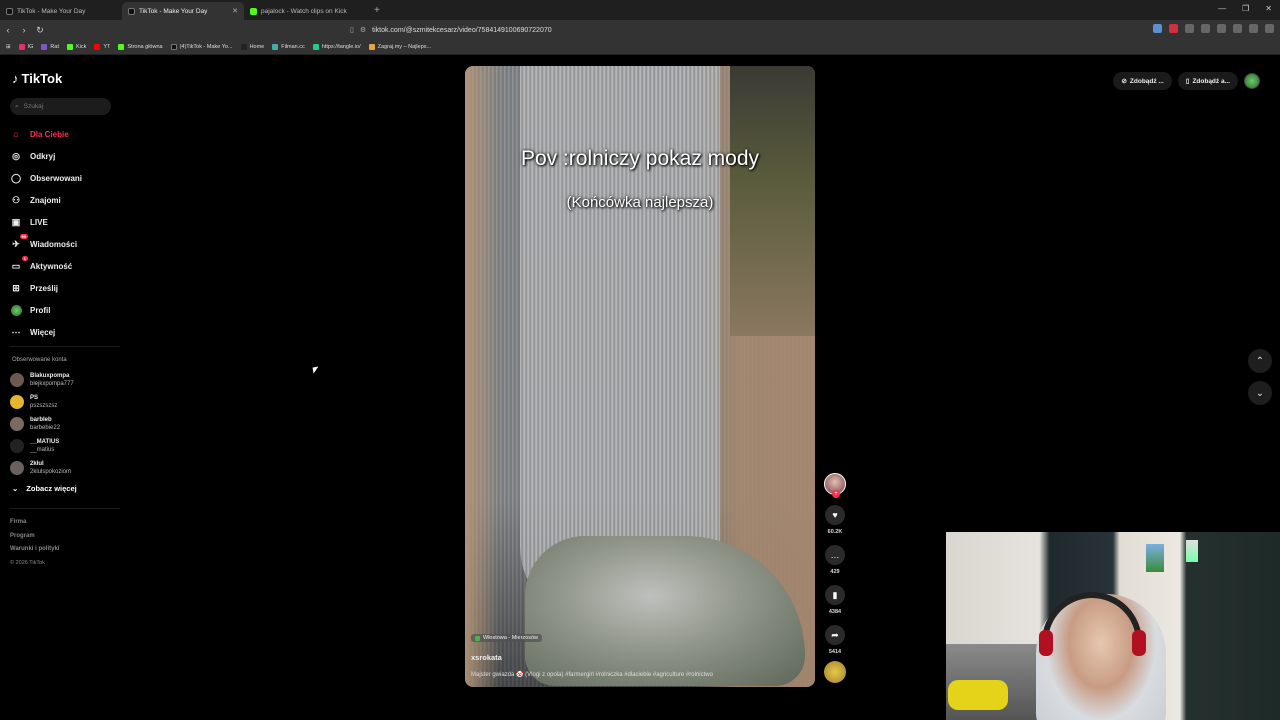 The image size is (1280, 720). What do you see at coordinates (46, 332) in the screenshot?
I see `nav-item-wiecej: ⋯ Więcej` at bounding box center [46, 332].